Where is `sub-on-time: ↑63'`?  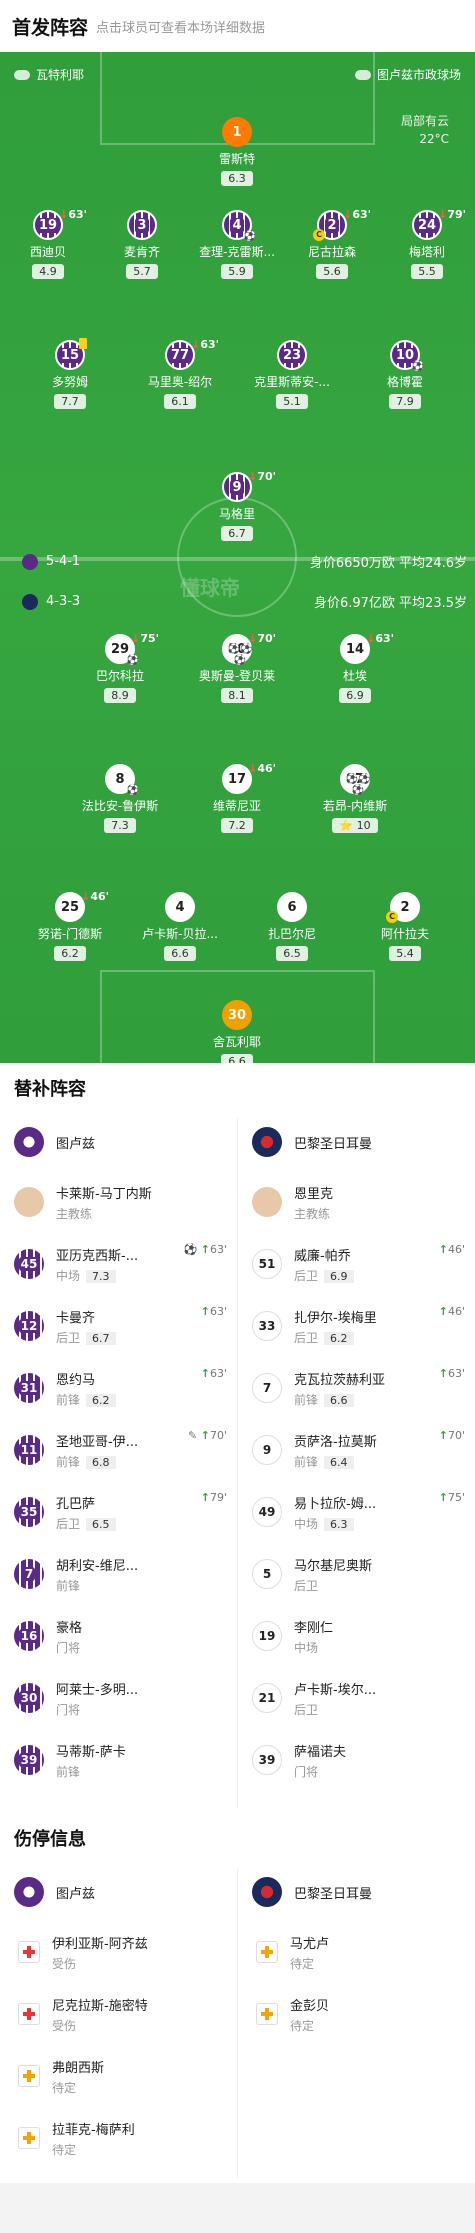
sub-on-time: ↑63' is located at coordinates (451, 1373).